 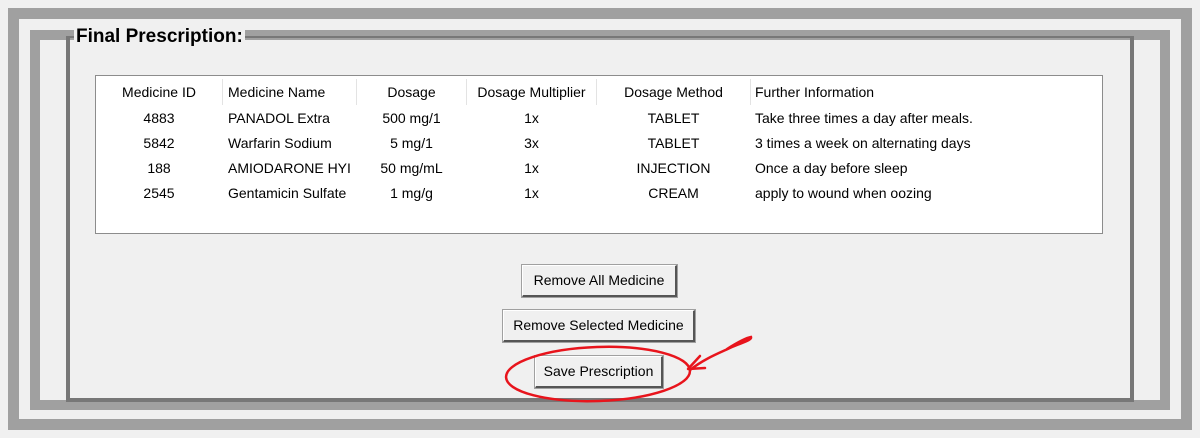 What do you see at coordinates (599, 326) in the screenshot?
I see `remove-selected-medicine-button: Remove Selected Medicine` at bounding box center [599, 326].